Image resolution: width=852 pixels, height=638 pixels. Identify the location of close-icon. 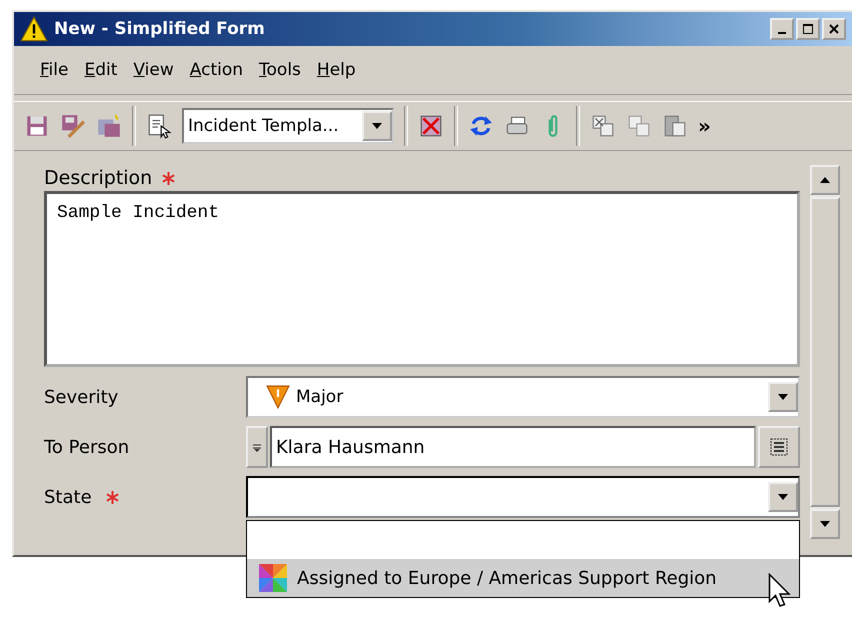
(834, 29).